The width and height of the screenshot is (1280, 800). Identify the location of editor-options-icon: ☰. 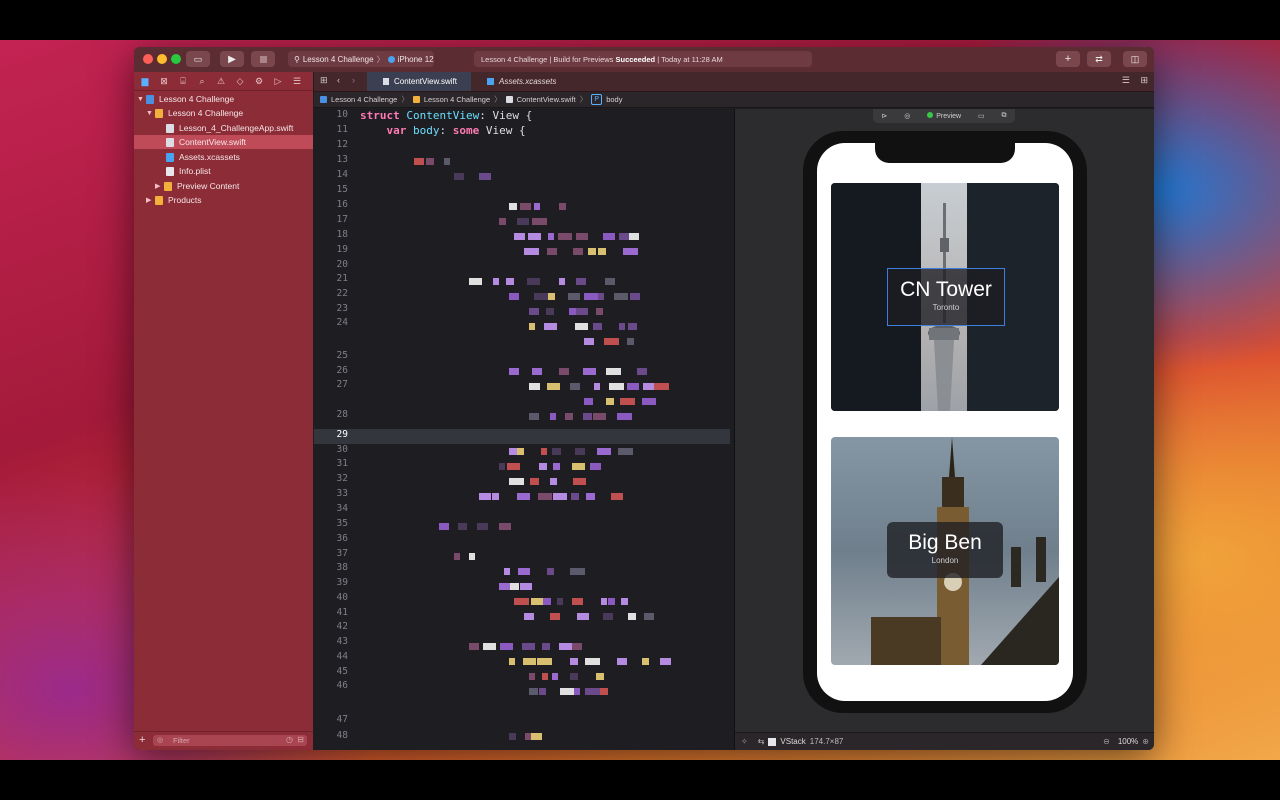
(1126, 80).